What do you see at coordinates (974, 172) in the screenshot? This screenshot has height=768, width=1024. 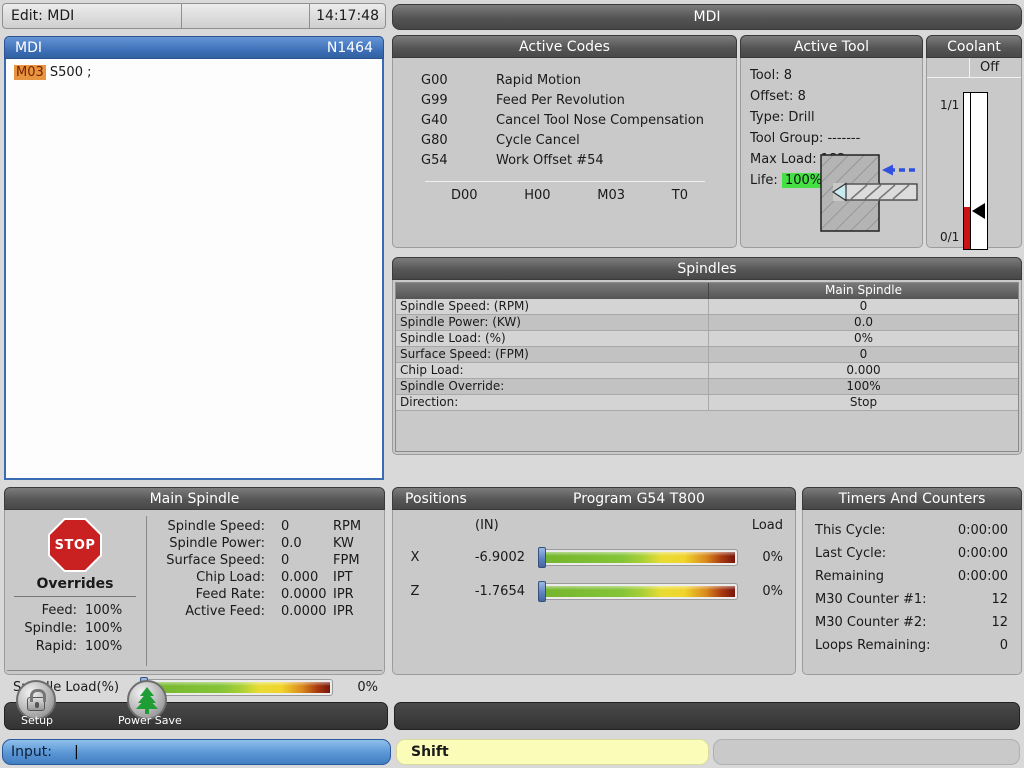 I see `coolant-gauge: 1/1 0/1` at bounding box center [974, 172].